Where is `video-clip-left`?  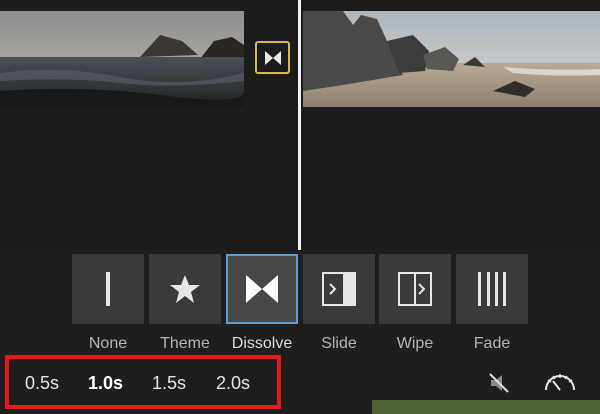 video-clip-left is located at coordinates (122, 59).